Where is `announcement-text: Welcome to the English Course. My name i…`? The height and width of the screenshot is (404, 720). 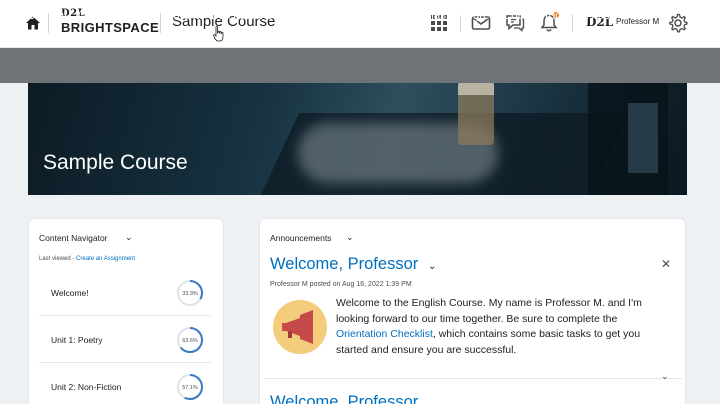 announcement-text: Welcome to the English Course. My name i… is located at coordinates (489, 311).